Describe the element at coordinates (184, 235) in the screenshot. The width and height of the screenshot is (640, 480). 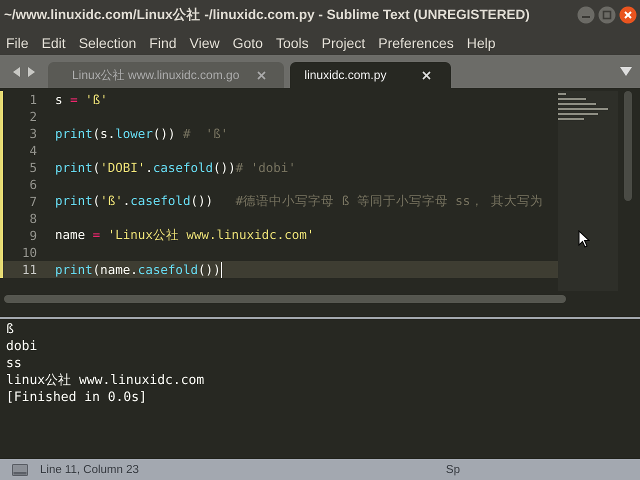
I see `code-line: name = 'Linux公社 www.linuxidc.com'` at that location.